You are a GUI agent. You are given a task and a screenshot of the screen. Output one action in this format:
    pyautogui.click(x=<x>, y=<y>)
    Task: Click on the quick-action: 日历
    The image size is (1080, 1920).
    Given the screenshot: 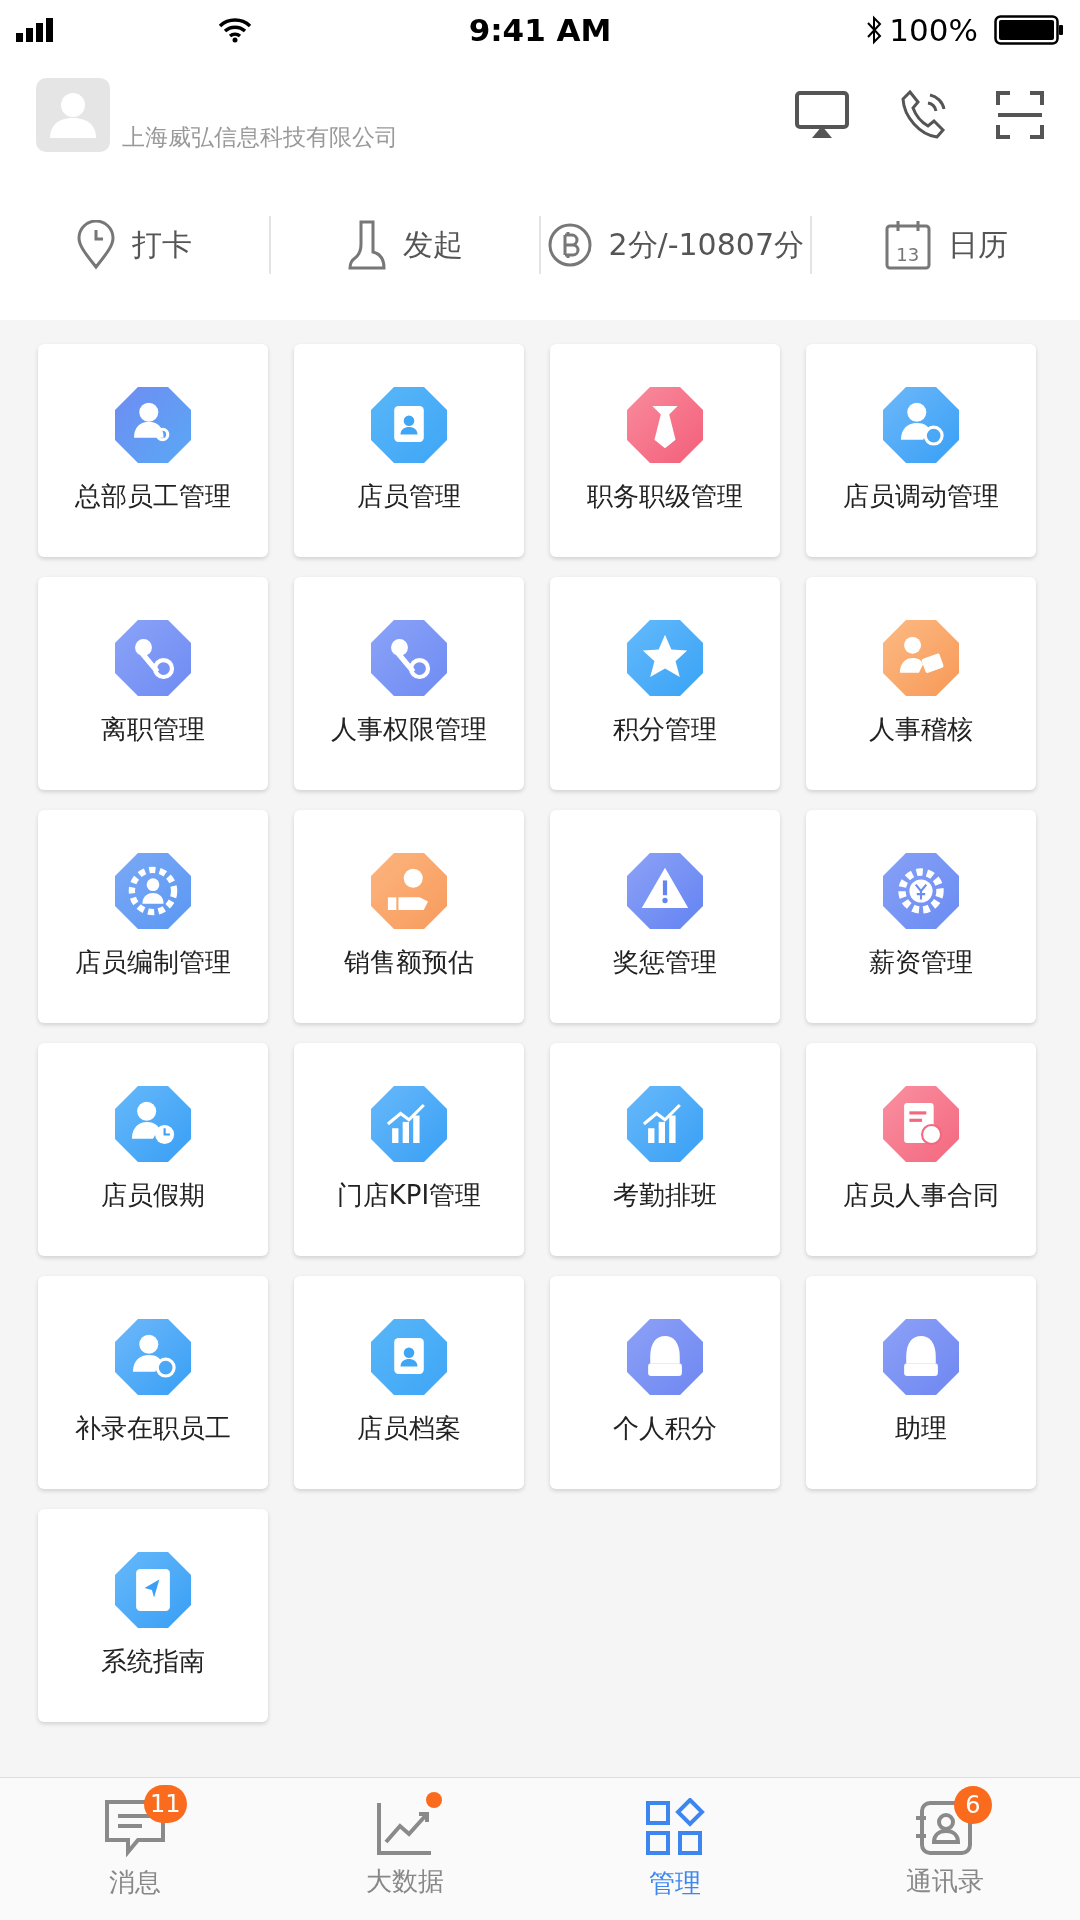 What is the action you would take?
    pyautogui.click(x=977, y=245)
    